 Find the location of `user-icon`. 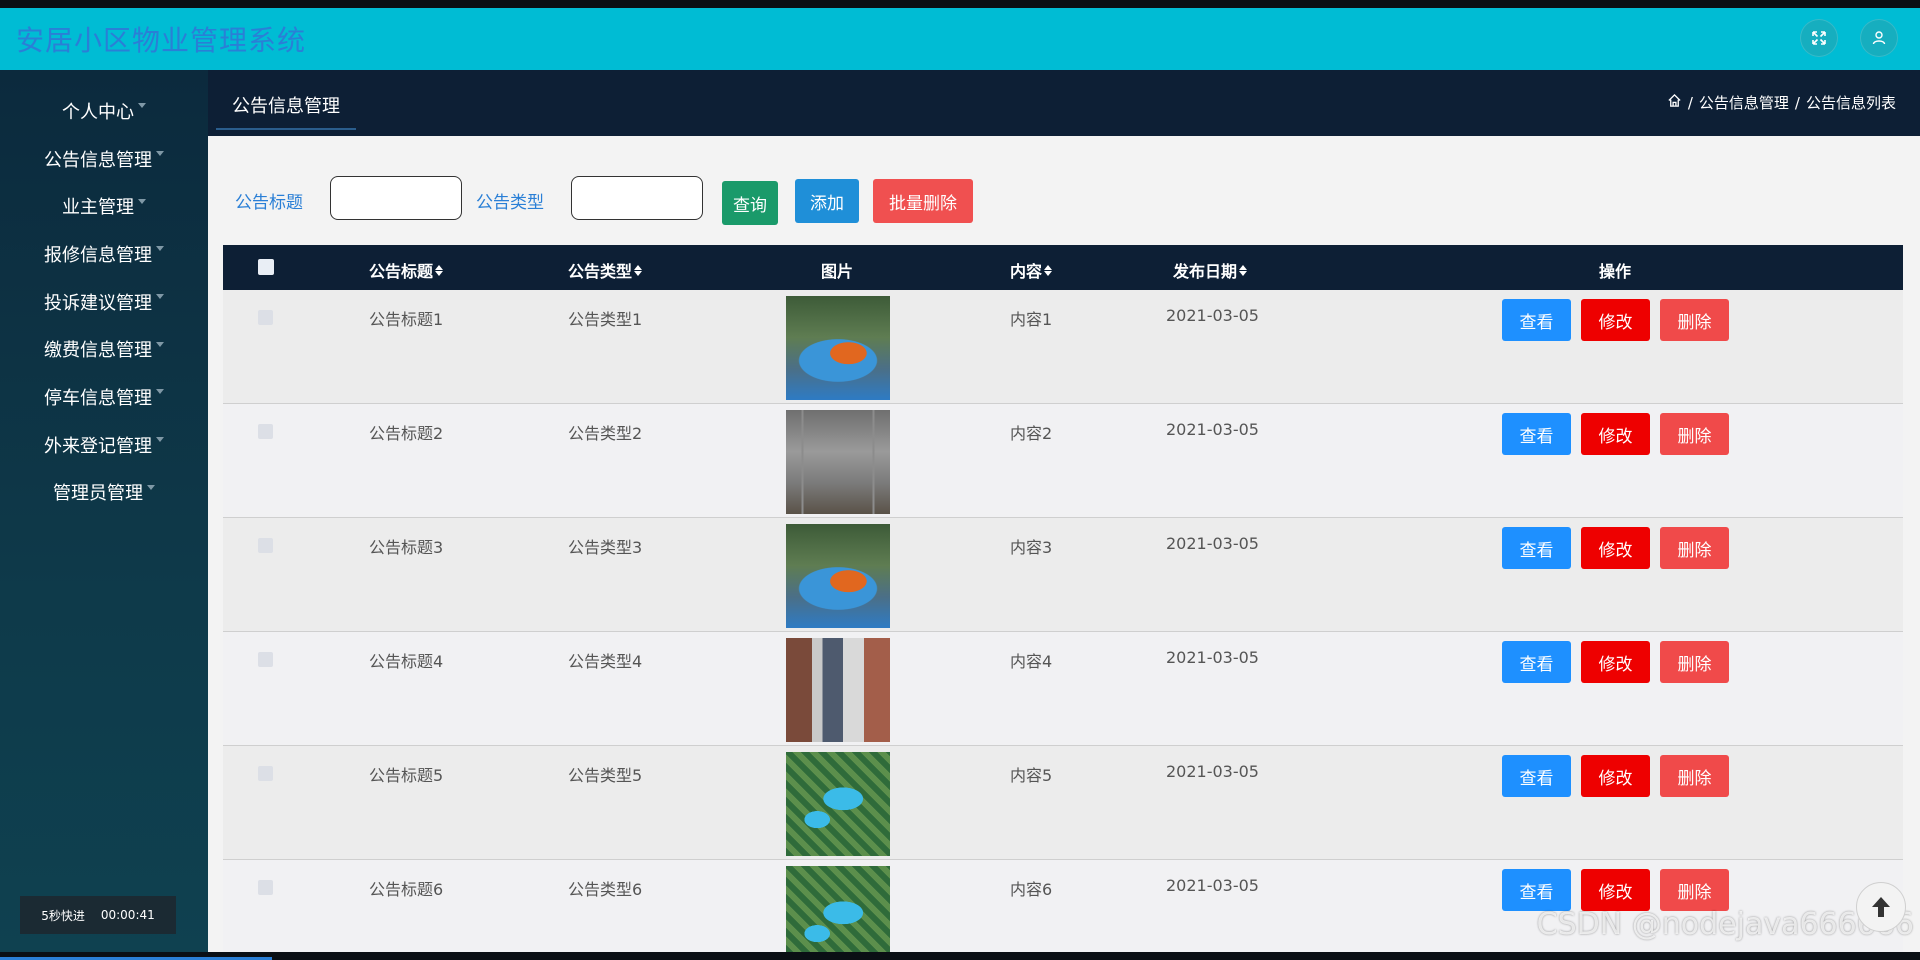

user-icon is located at coordinates (1879, 38).